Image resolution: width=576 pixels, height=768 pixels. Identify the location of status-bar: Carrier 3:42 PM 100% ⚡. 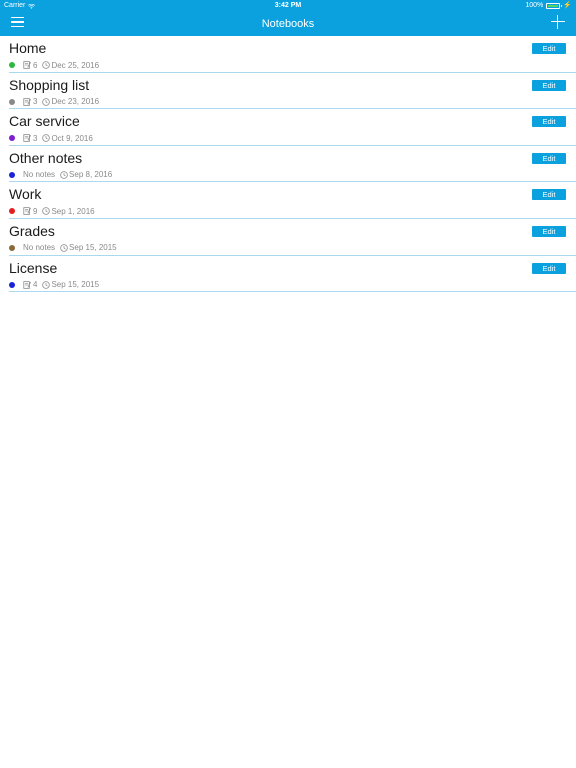
(288, 6).